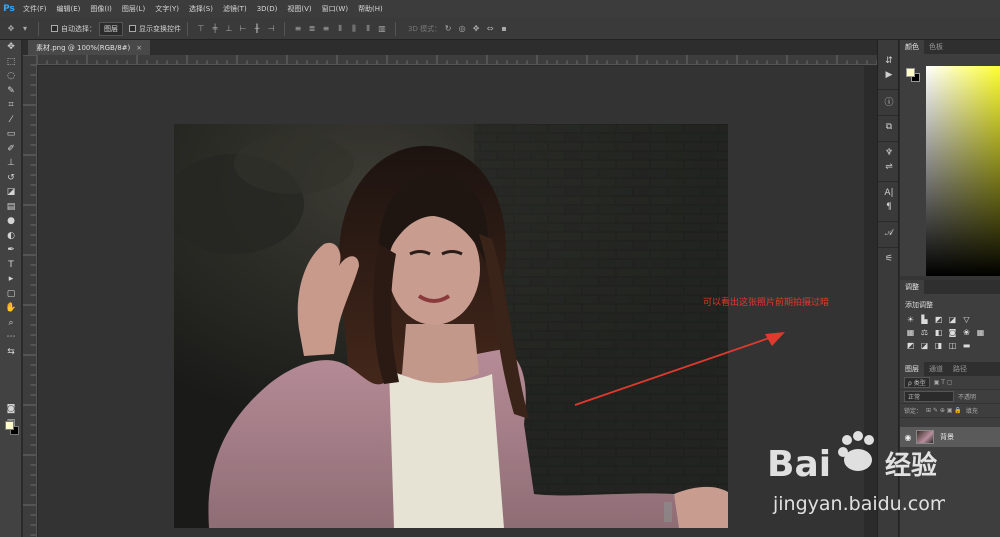 The height and width of the screenshot is (537, 1000). What do you see at coordinates (11, 47) in the screenshot?
I see `move-icon: ✥` at bounding box center [11, 47].